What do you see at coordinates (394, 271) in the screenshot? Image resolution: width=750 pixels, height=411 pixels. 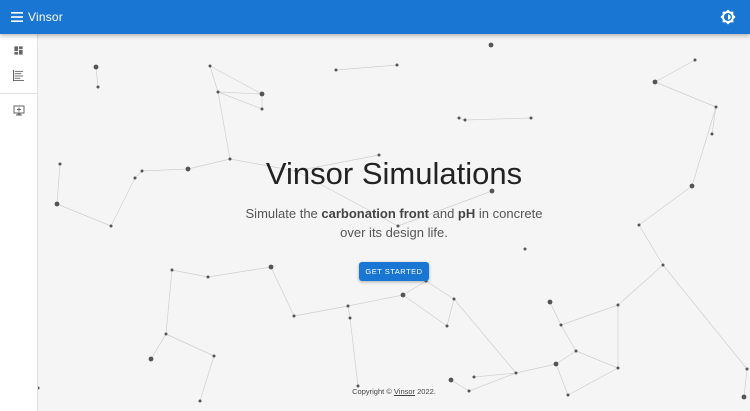 I see `get-started-button: GET STARTED` at bounding box center [394, 271].